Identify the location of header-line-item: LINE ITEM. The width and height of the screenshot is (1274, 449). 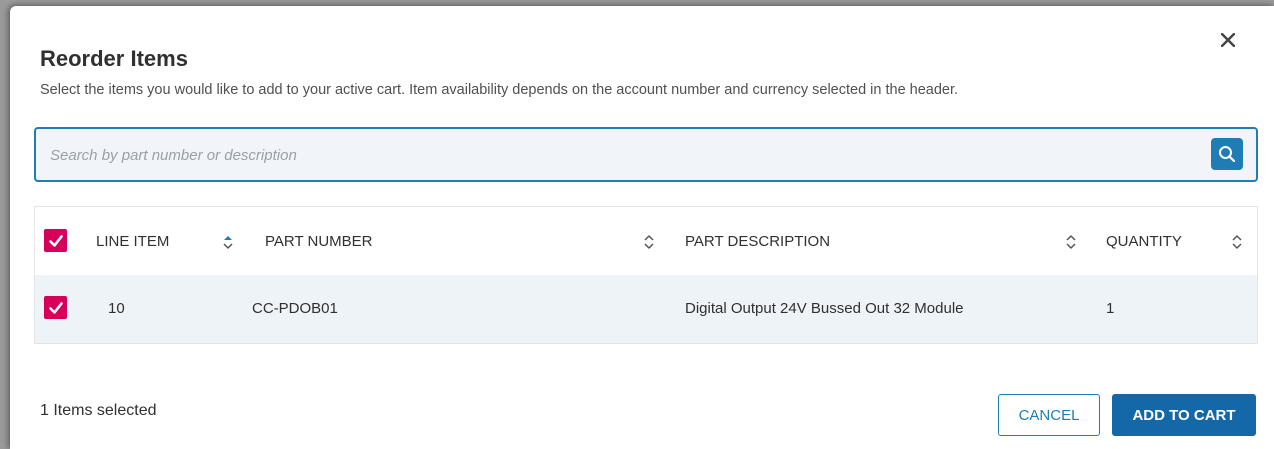
(133, 241).